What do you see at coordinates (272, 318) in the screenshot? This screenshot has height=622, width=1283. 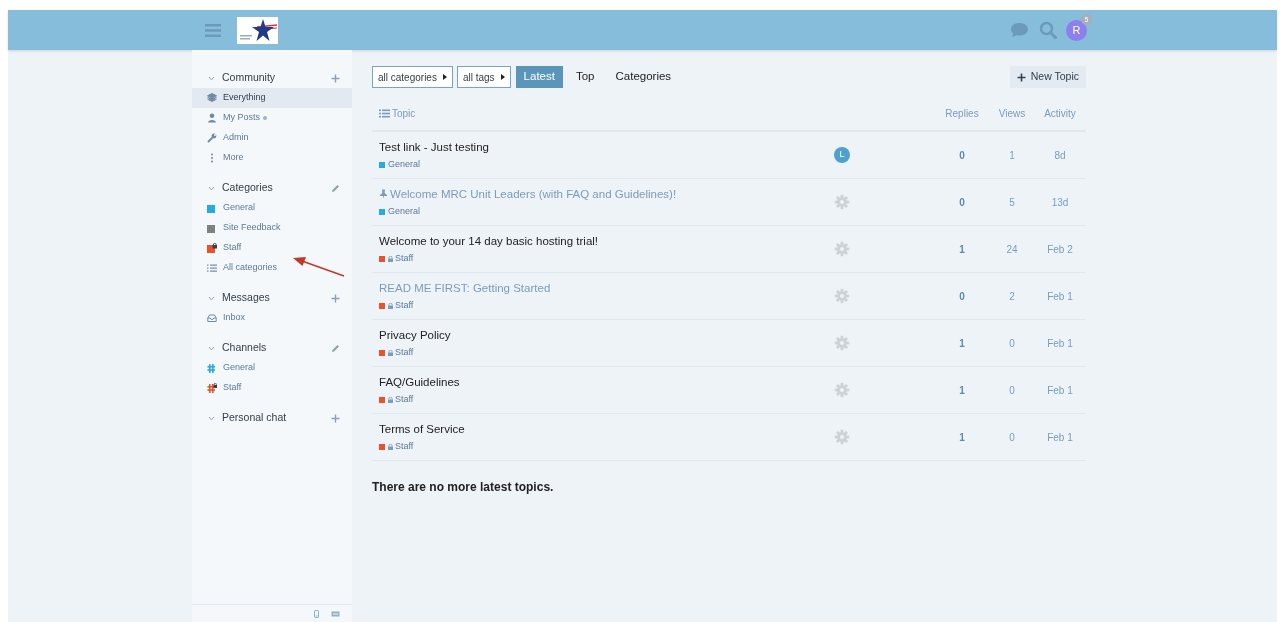 I see `sidebar-item: Inbox` at bounding box center [272, 318].